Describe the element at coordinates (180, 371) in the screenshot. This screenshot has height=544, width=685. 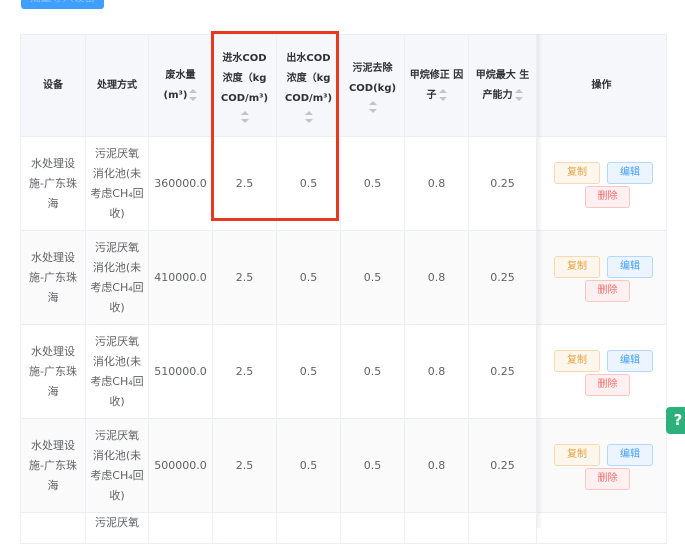
I see `cell-wastewater: 510000.0` at that location.